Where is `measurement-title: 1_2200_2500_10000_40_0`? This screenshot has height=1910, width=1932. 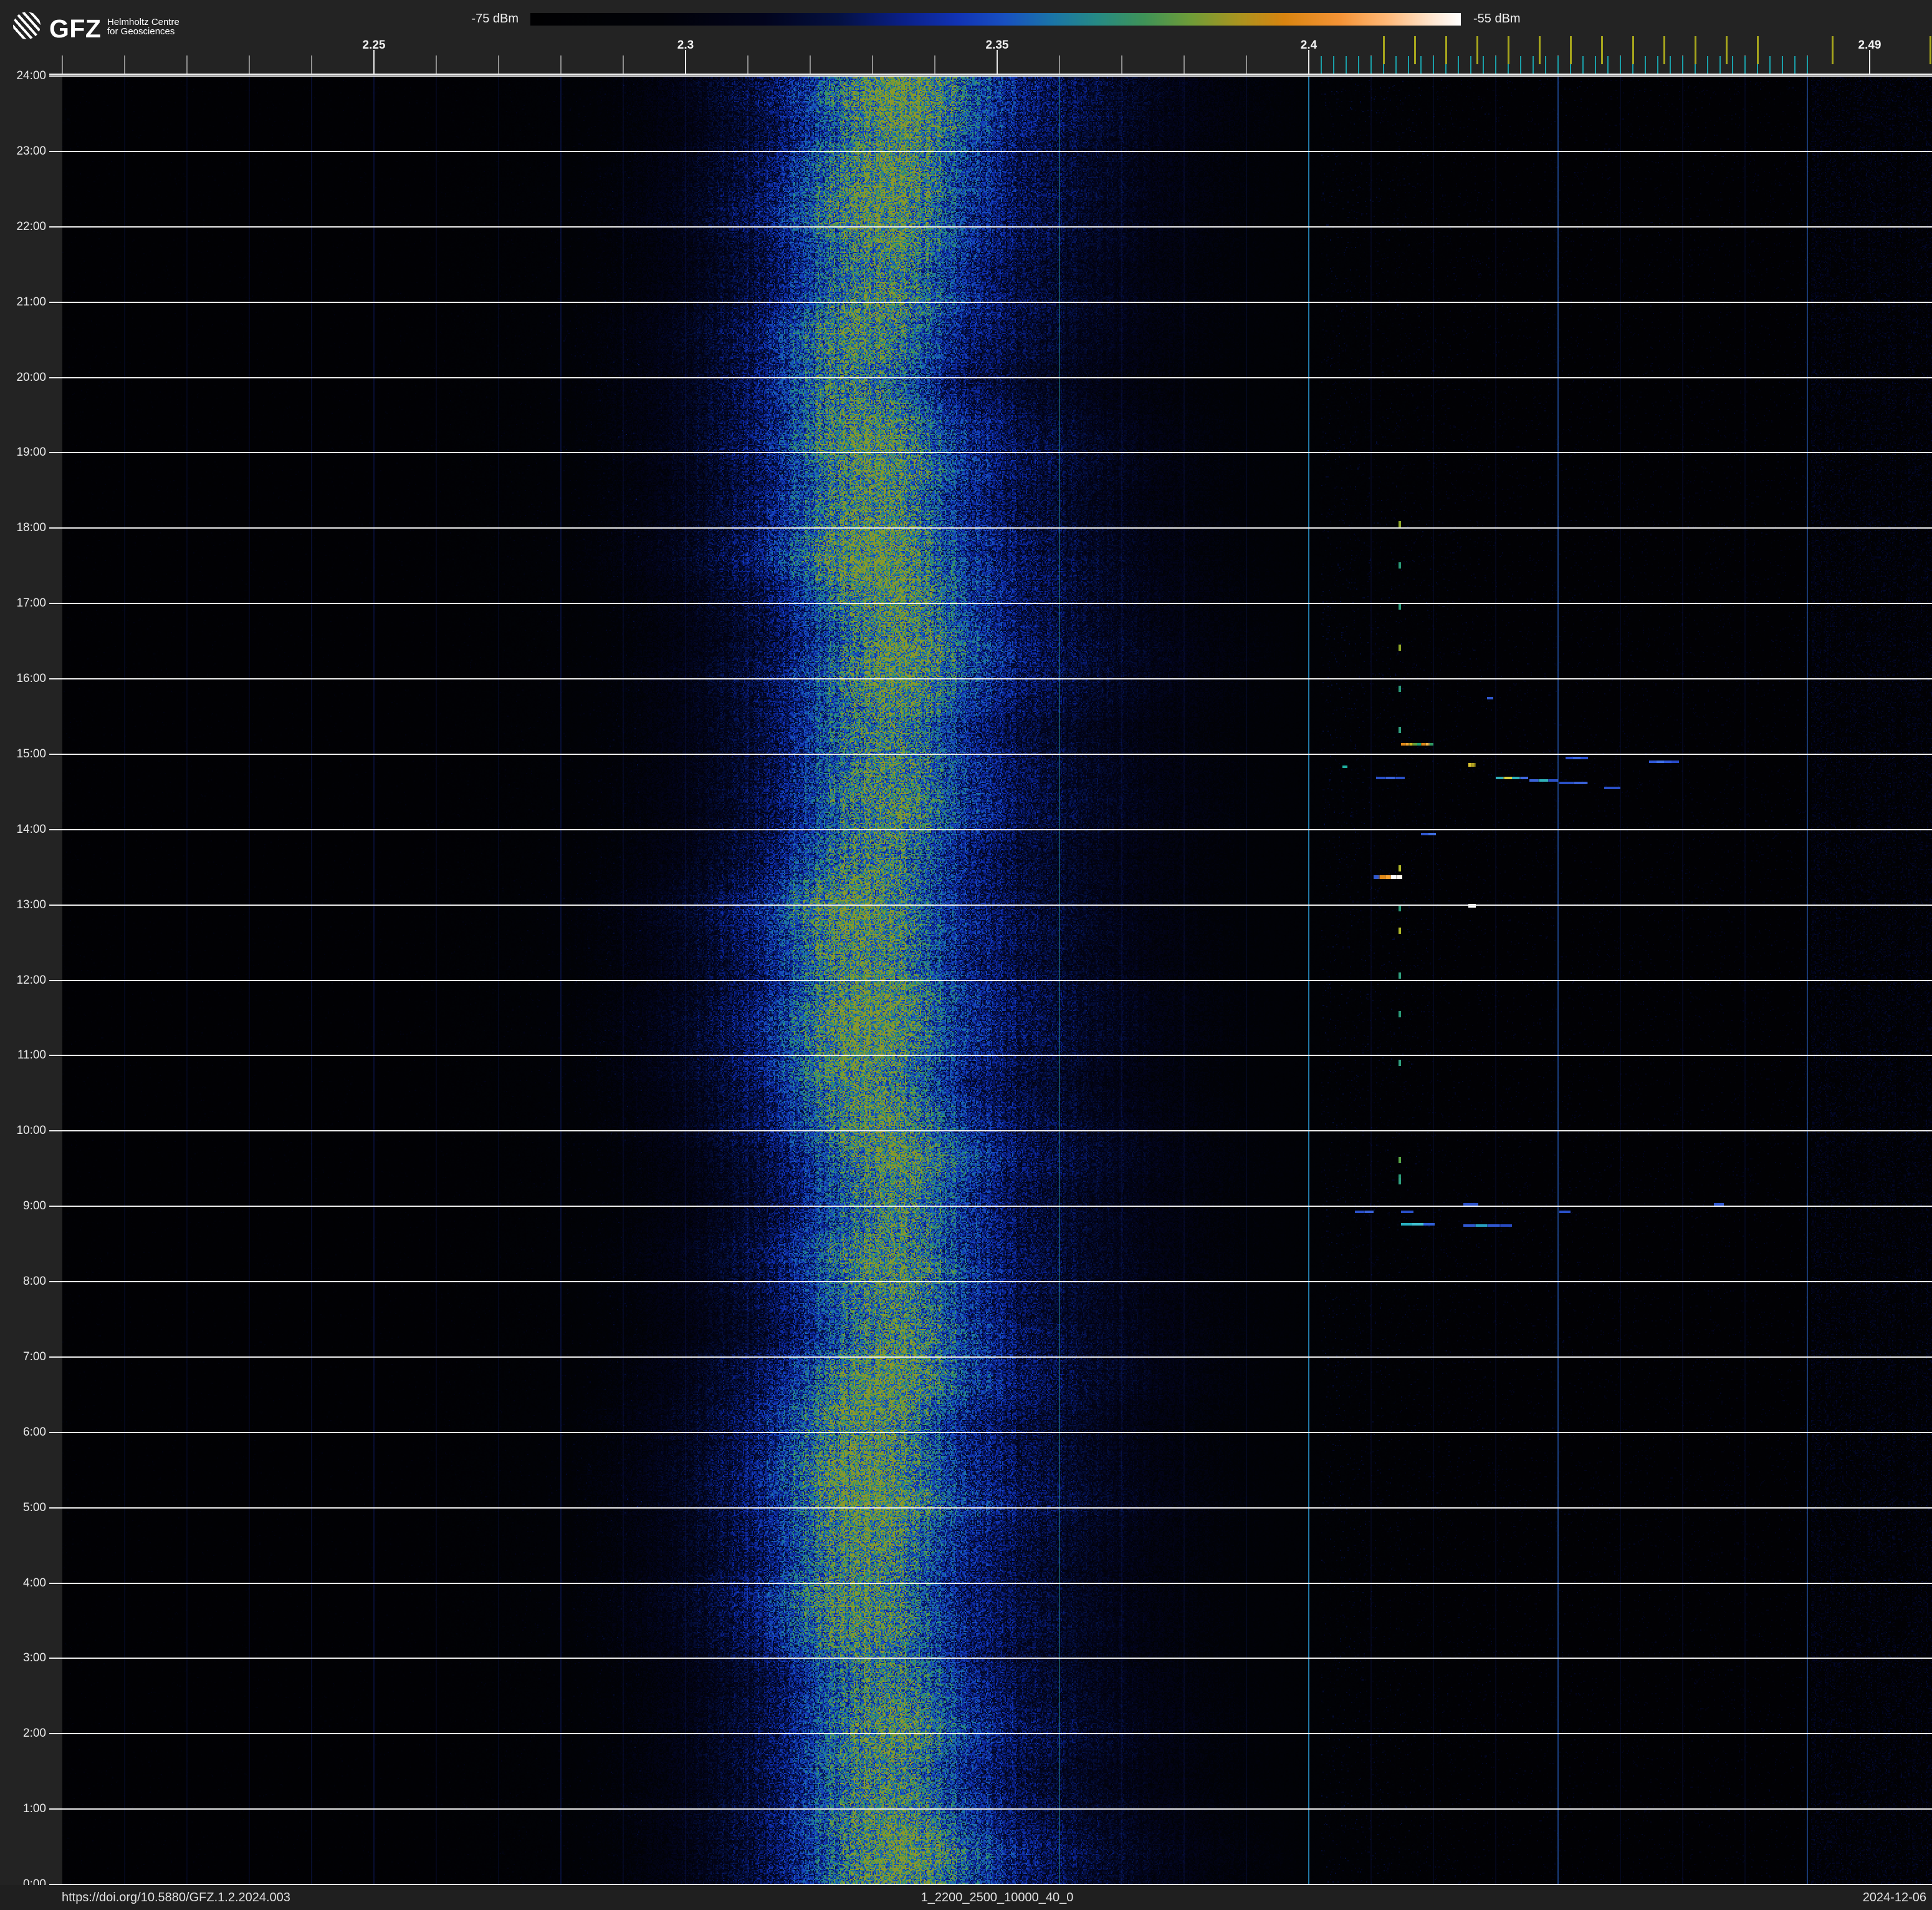 measurement-title: 1_2200_2500_10000_40_0 is located at coordinates (997, 1897).